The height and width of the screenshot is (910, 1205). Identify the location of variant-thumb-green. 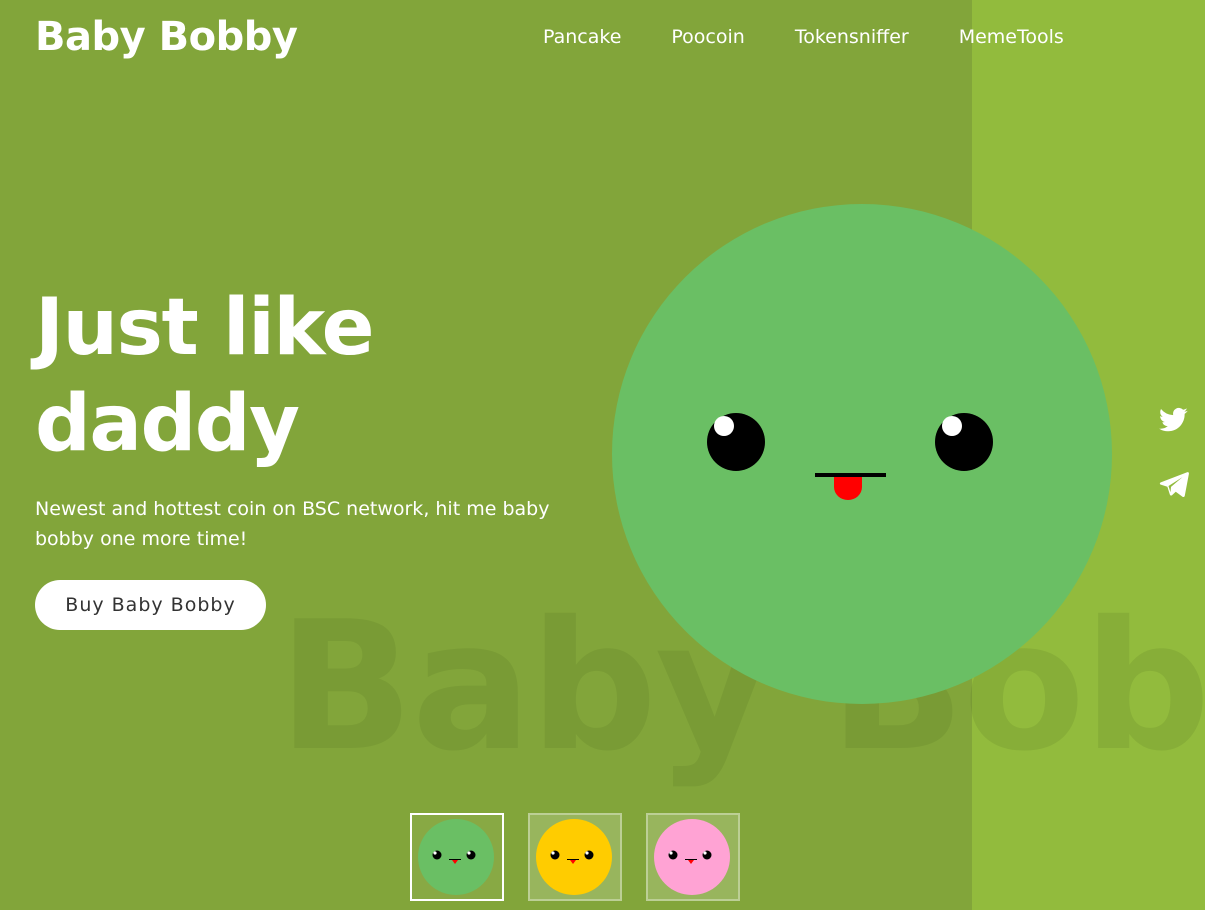
(457, 857).